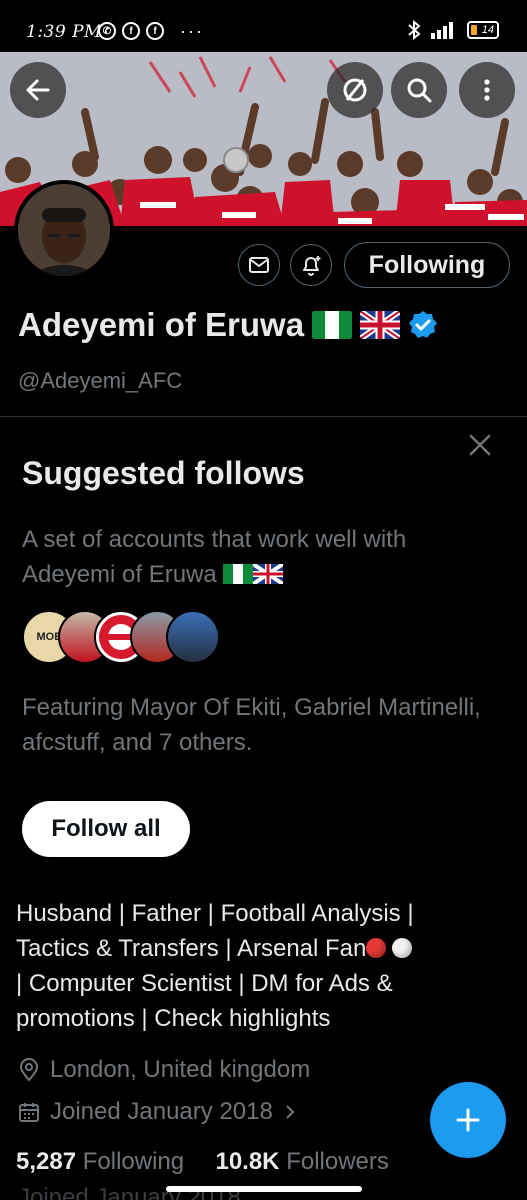  Describe the element at coordinates (180, 1069) in the screenshot. I see `location-text: London, United kingdom` at that location.